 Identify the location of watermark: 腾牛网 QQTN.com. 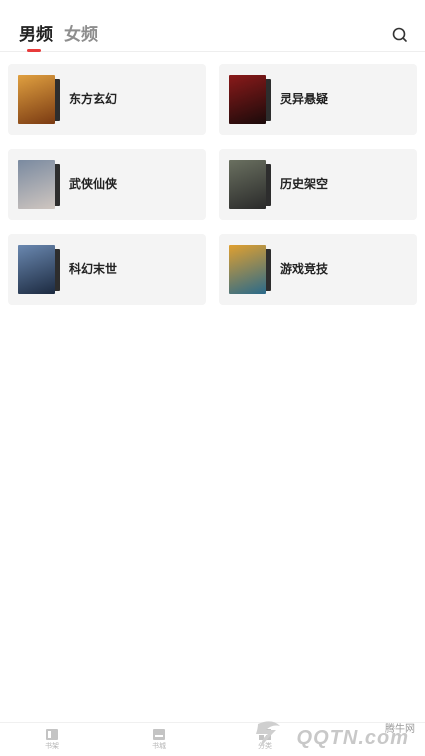
(332, 735).